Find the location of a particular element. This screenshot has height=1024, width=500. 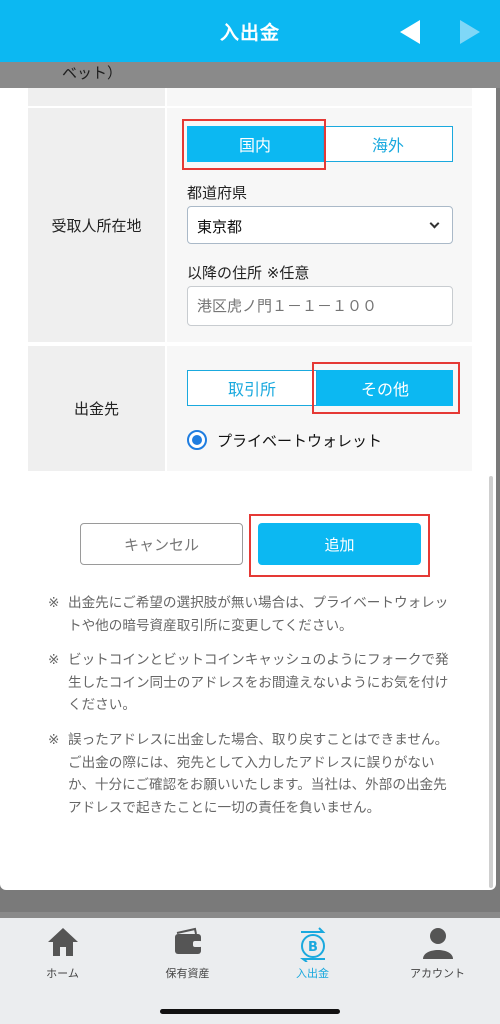

page-title: 入出金 is located at coordinates (249, 33).